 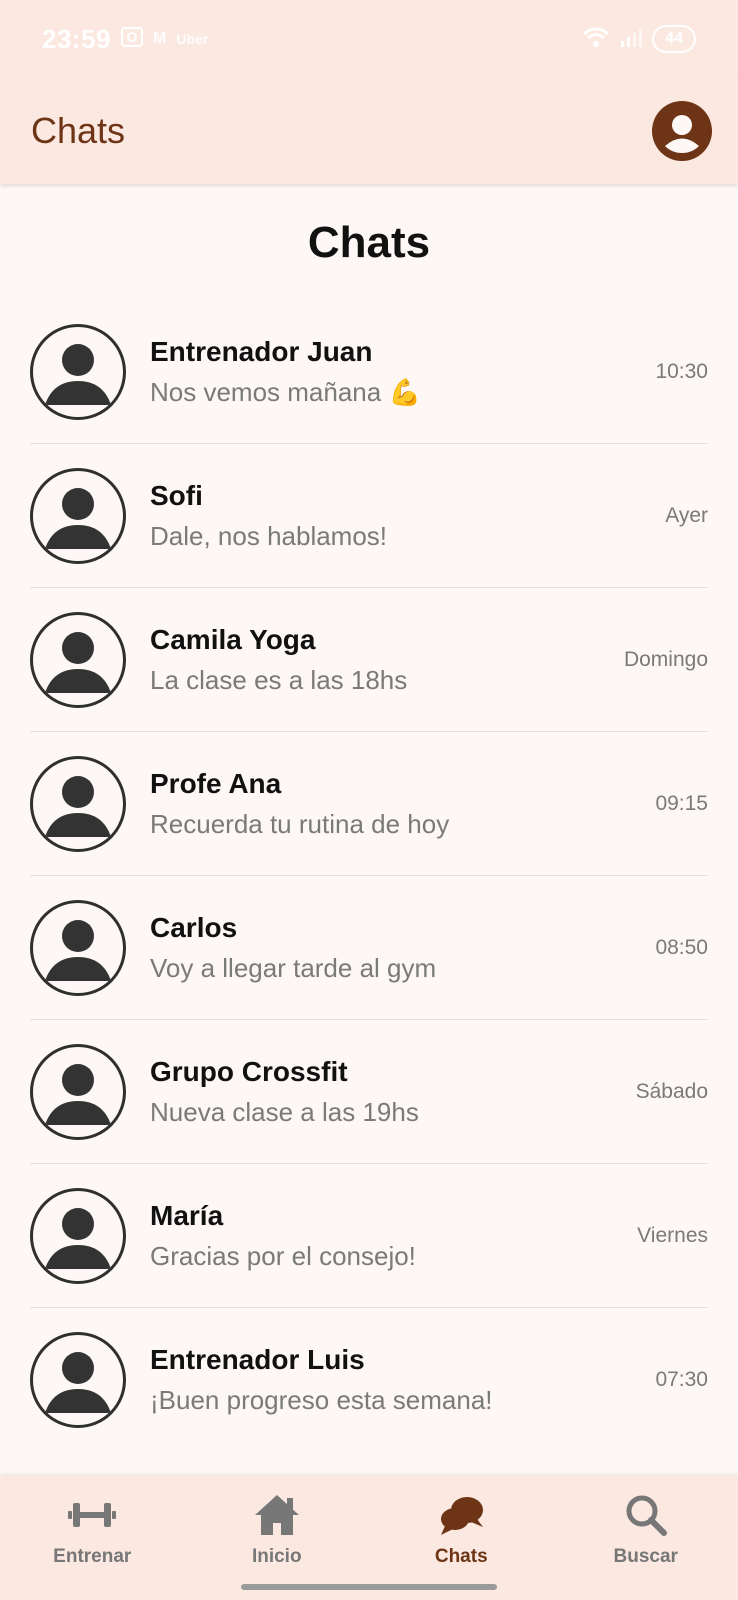 I want to click on gmail-icon: M, so click(x=160, y=38).